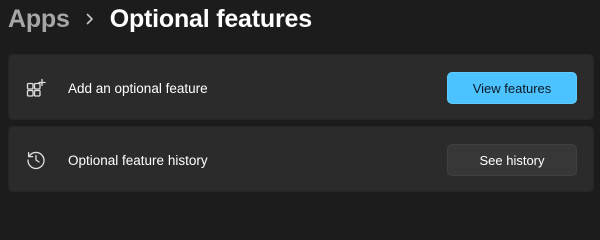 The width and height of the screenshot is (600, 240). What do you see at coordinates (512, 88) in the screenshot?
I see `view-features-button: View features` at bounding box center [512, 88].